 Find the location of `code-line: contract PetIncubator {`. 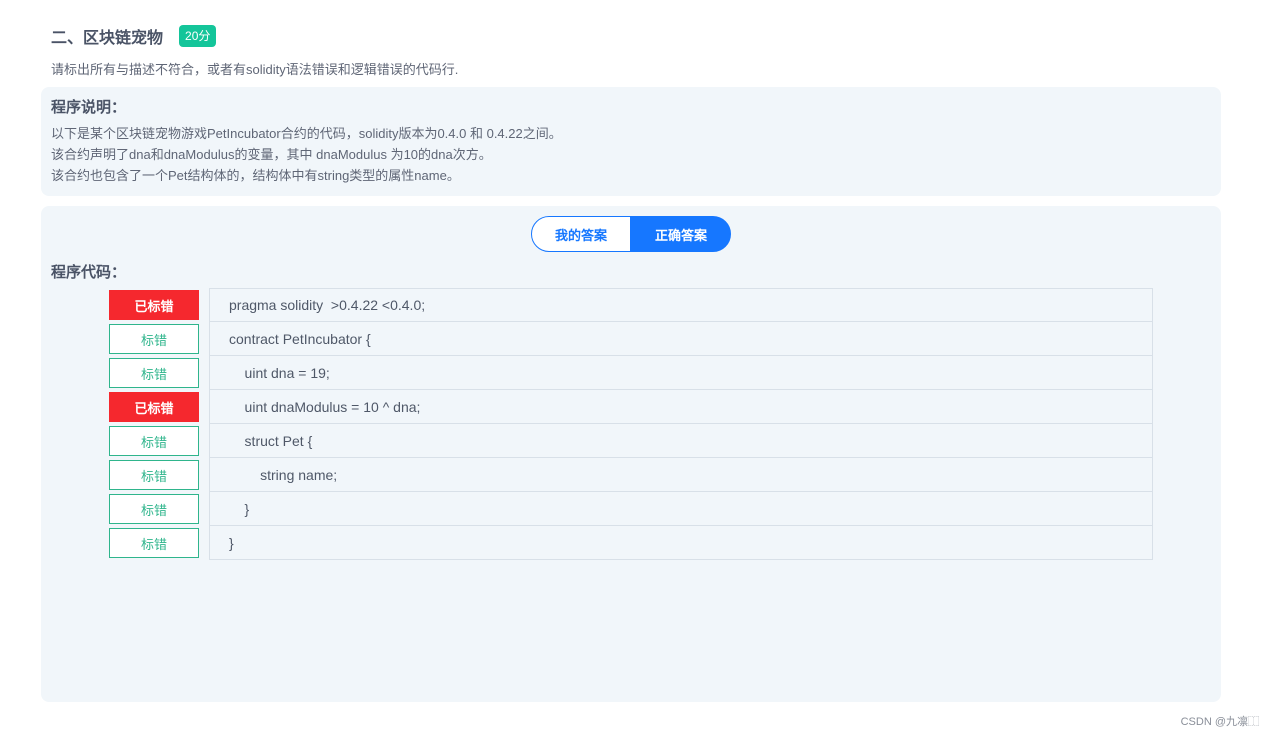

code-line: contract PetIncubator { is located at coordinates (681, 339).